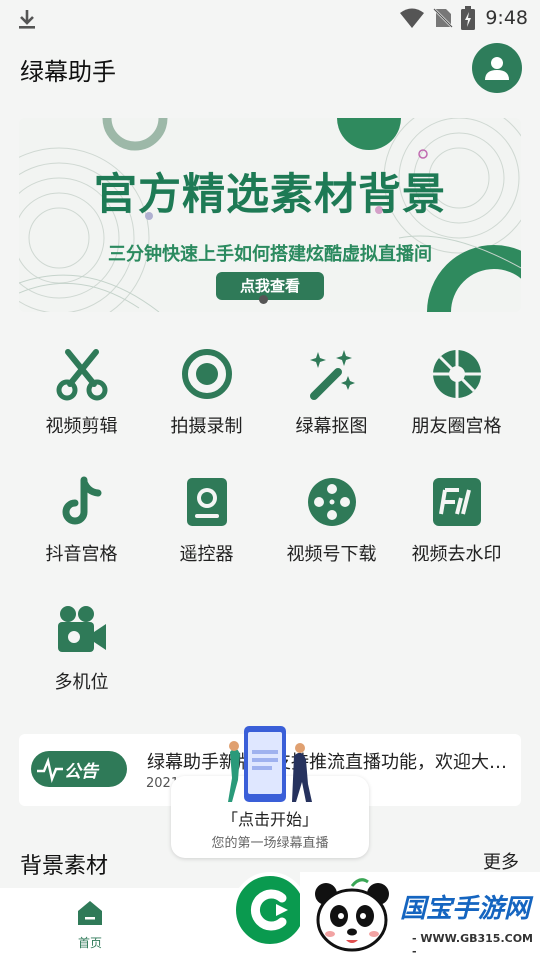  I want to click on start-live-button, so click(270, 910).